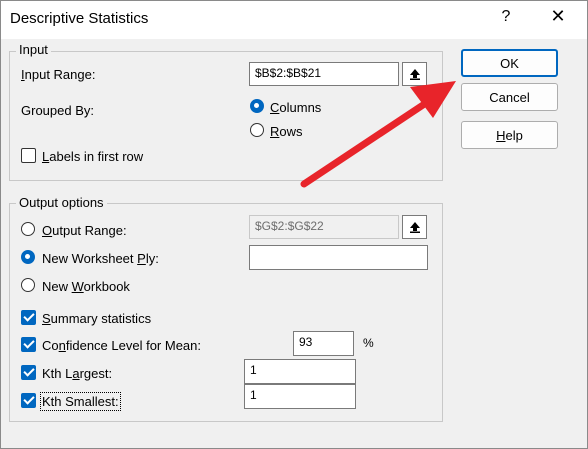  What do you see at coordinates (28, 344) in the screenshot?
I see `confidence-level-checkbox` at bounding box center [28, 344].